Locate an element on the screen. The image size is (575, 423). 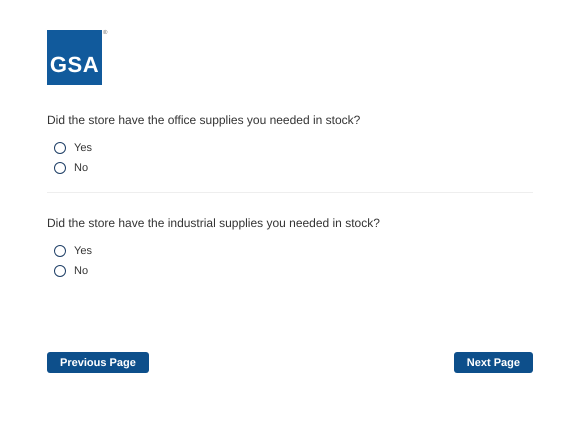
question-text: Did the store have the office supplies you needed in stock? is located at coordinates (204, 120).